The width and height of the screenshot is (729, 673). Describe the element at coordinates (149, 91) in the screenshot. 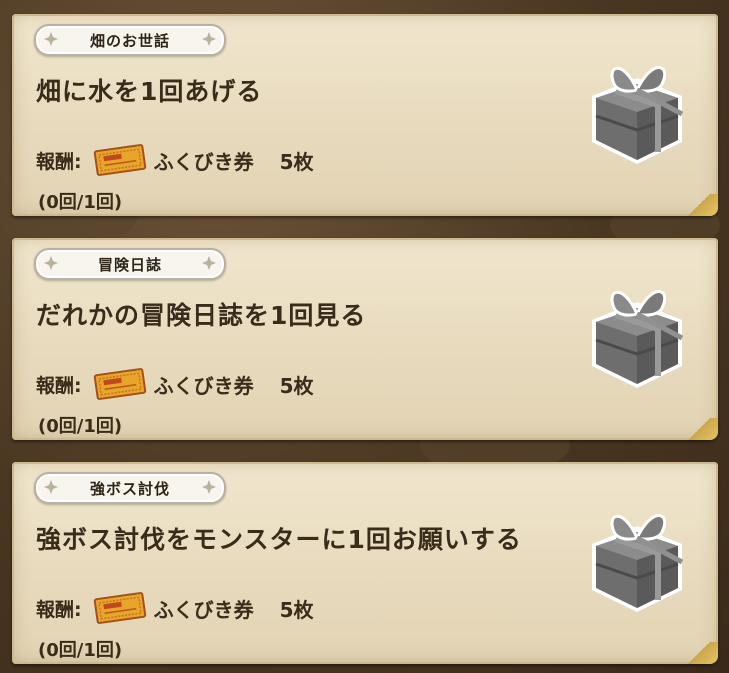

I see `mission-title: 畑に水を1回あげる` at that location.